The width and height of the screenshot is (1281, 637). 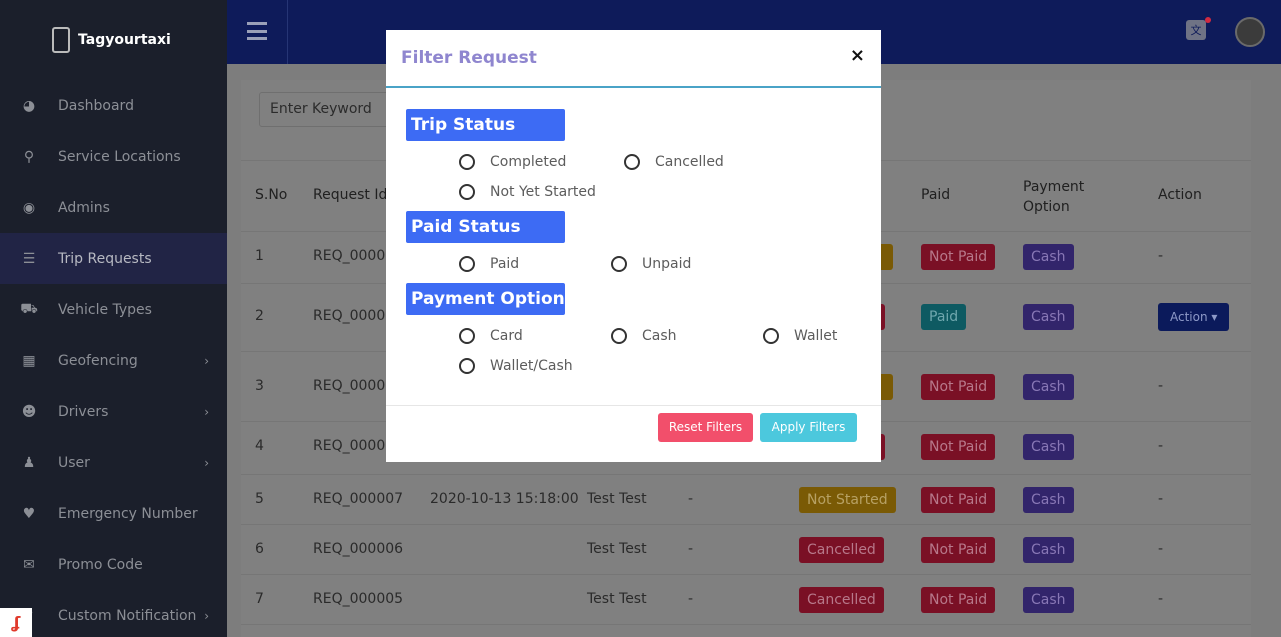 What do you see at coordinates (29, 105) in the screenshot?
I see `dashboard-icon: ◕` at bounding box center [29, 105].